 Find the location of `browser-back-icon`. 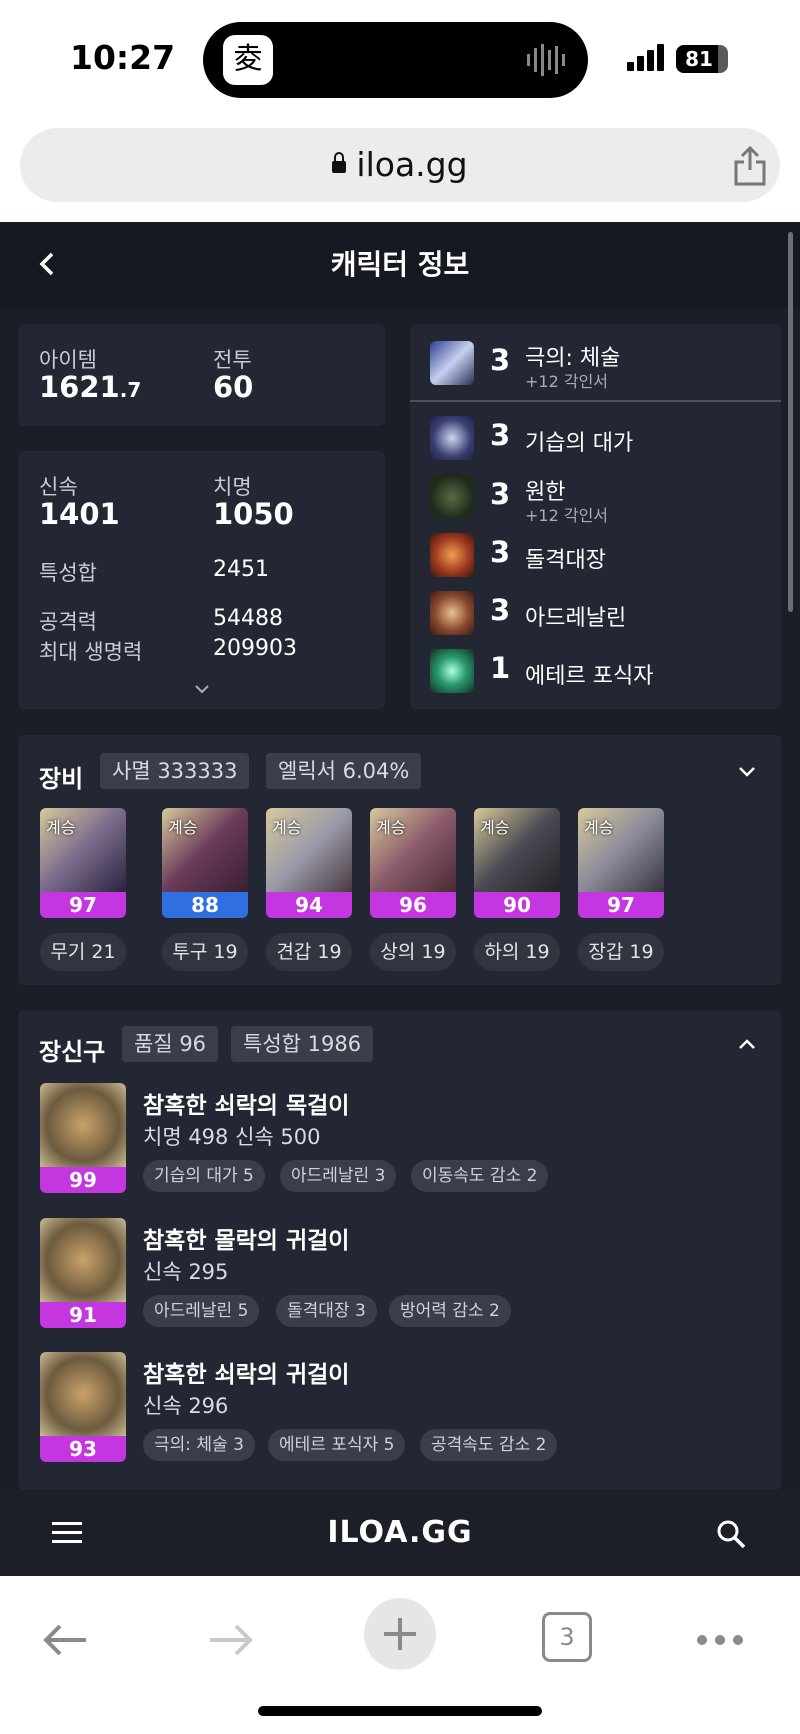

browser-back-icon is located at coordinates (65, 1640).